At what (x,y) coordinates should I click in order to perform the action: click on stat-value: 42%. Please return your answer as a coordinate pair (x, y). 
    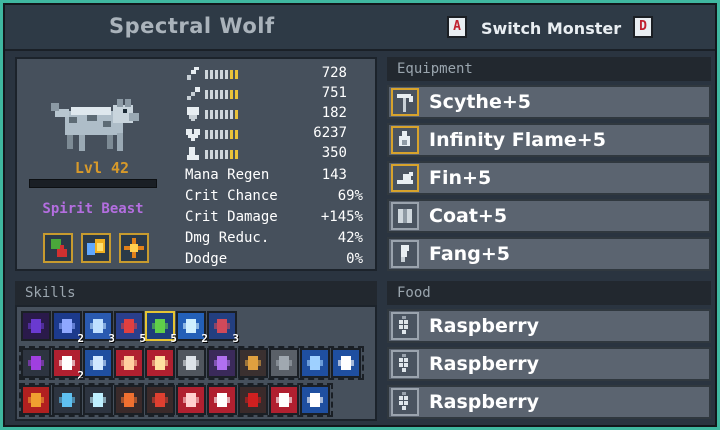
    Looking at the image, I should click on (350, 238).